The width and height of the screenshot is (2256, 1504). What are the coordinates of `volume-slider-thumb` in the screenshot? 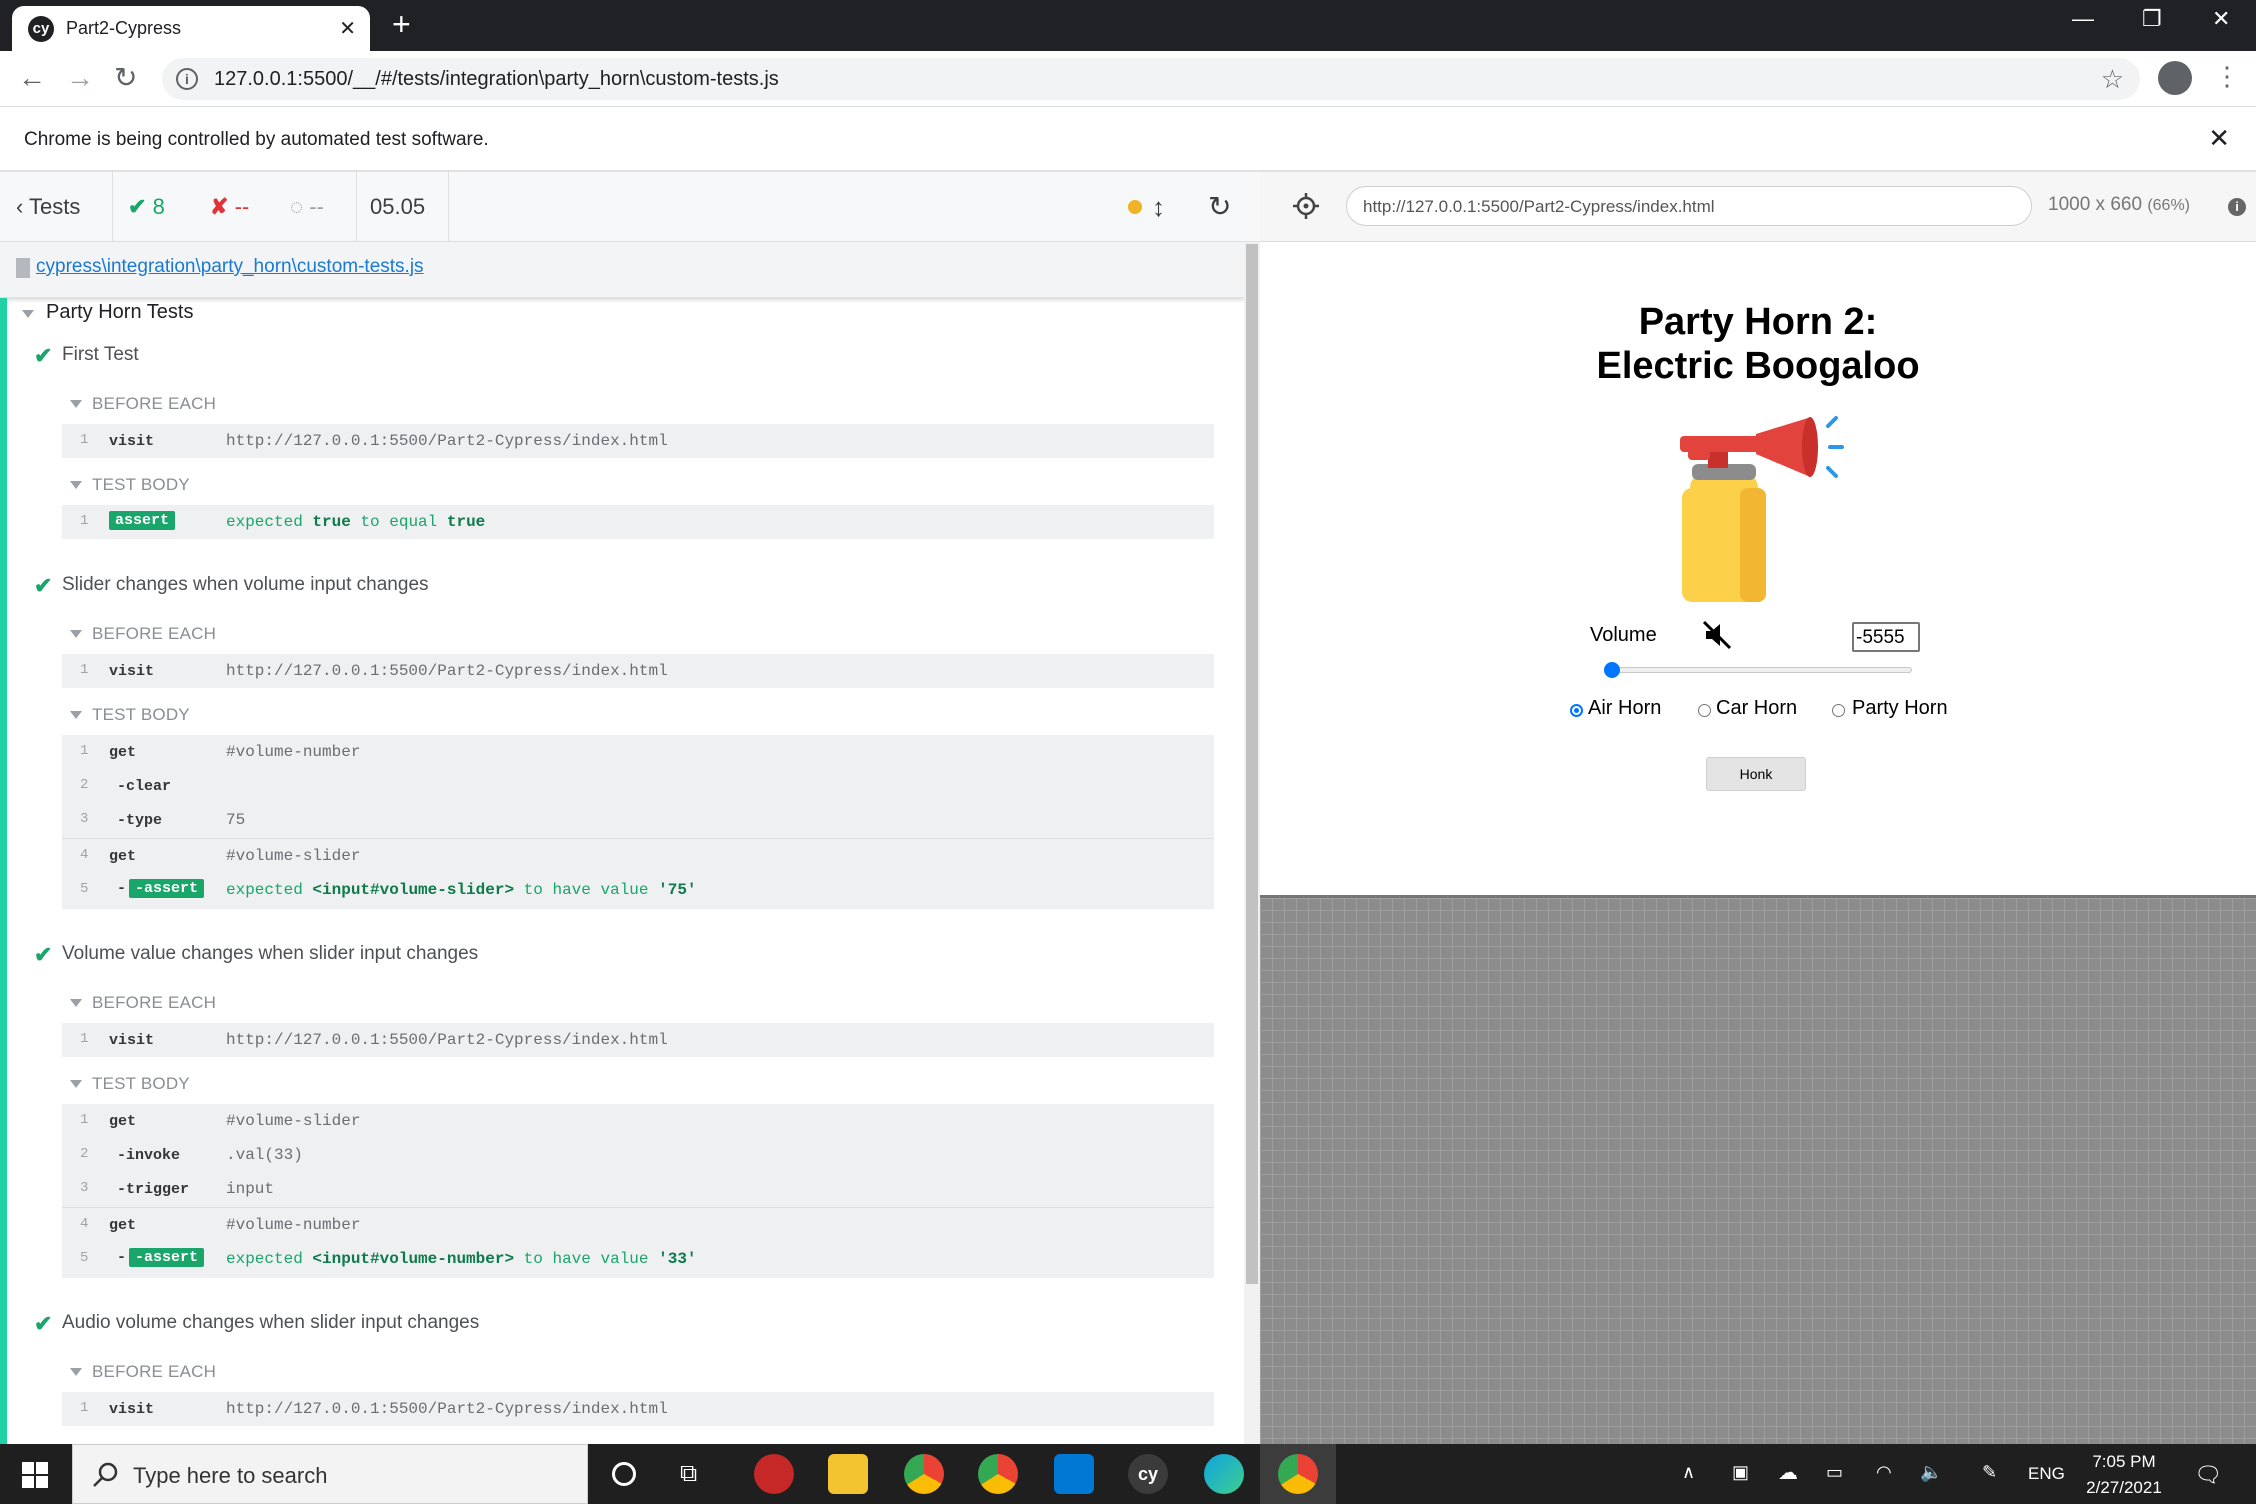 It's located at (1612, 670).